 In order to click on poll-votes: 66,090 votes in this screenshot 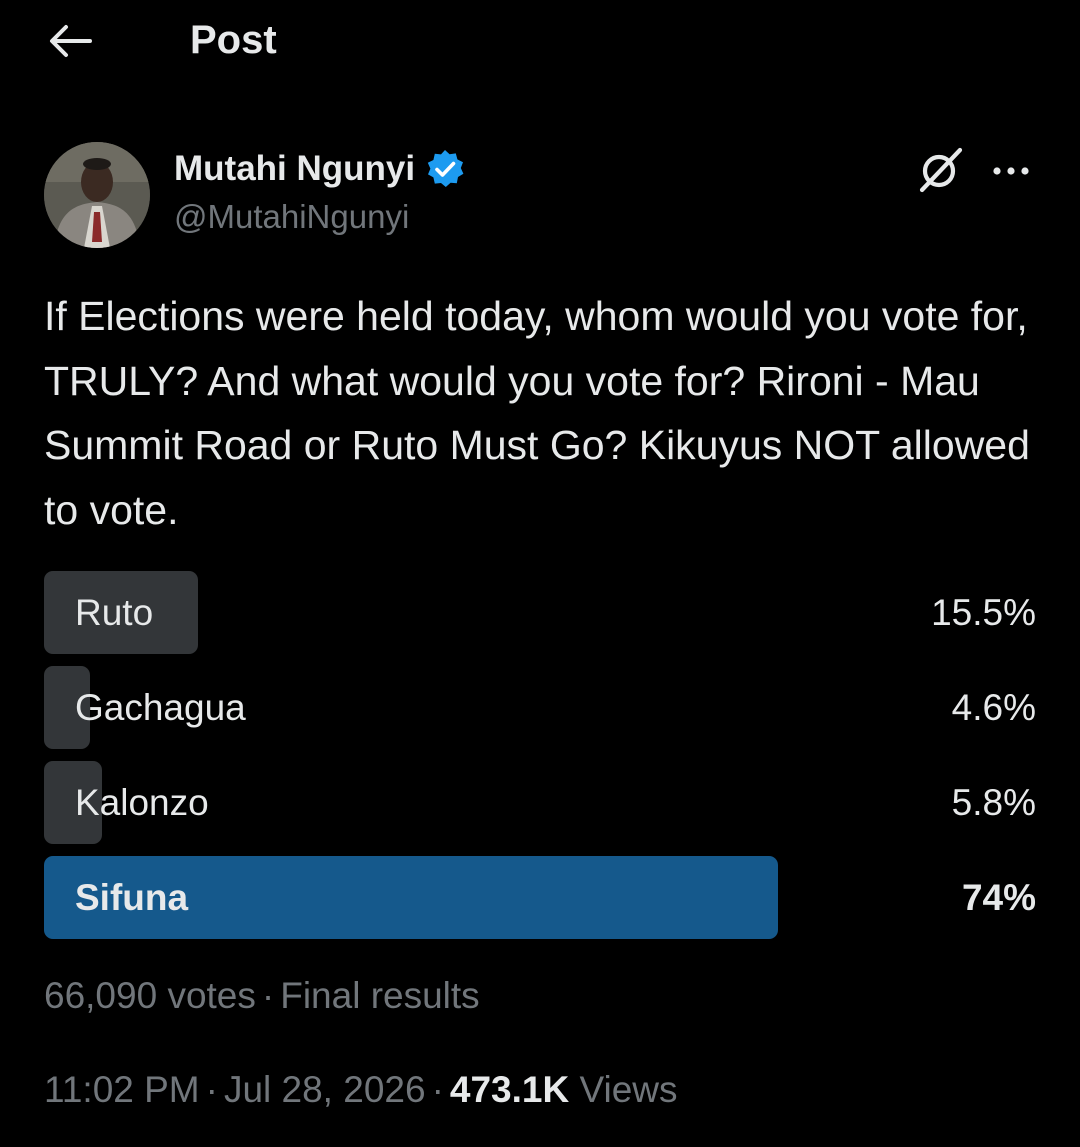, I will do `click(150, 995)`.